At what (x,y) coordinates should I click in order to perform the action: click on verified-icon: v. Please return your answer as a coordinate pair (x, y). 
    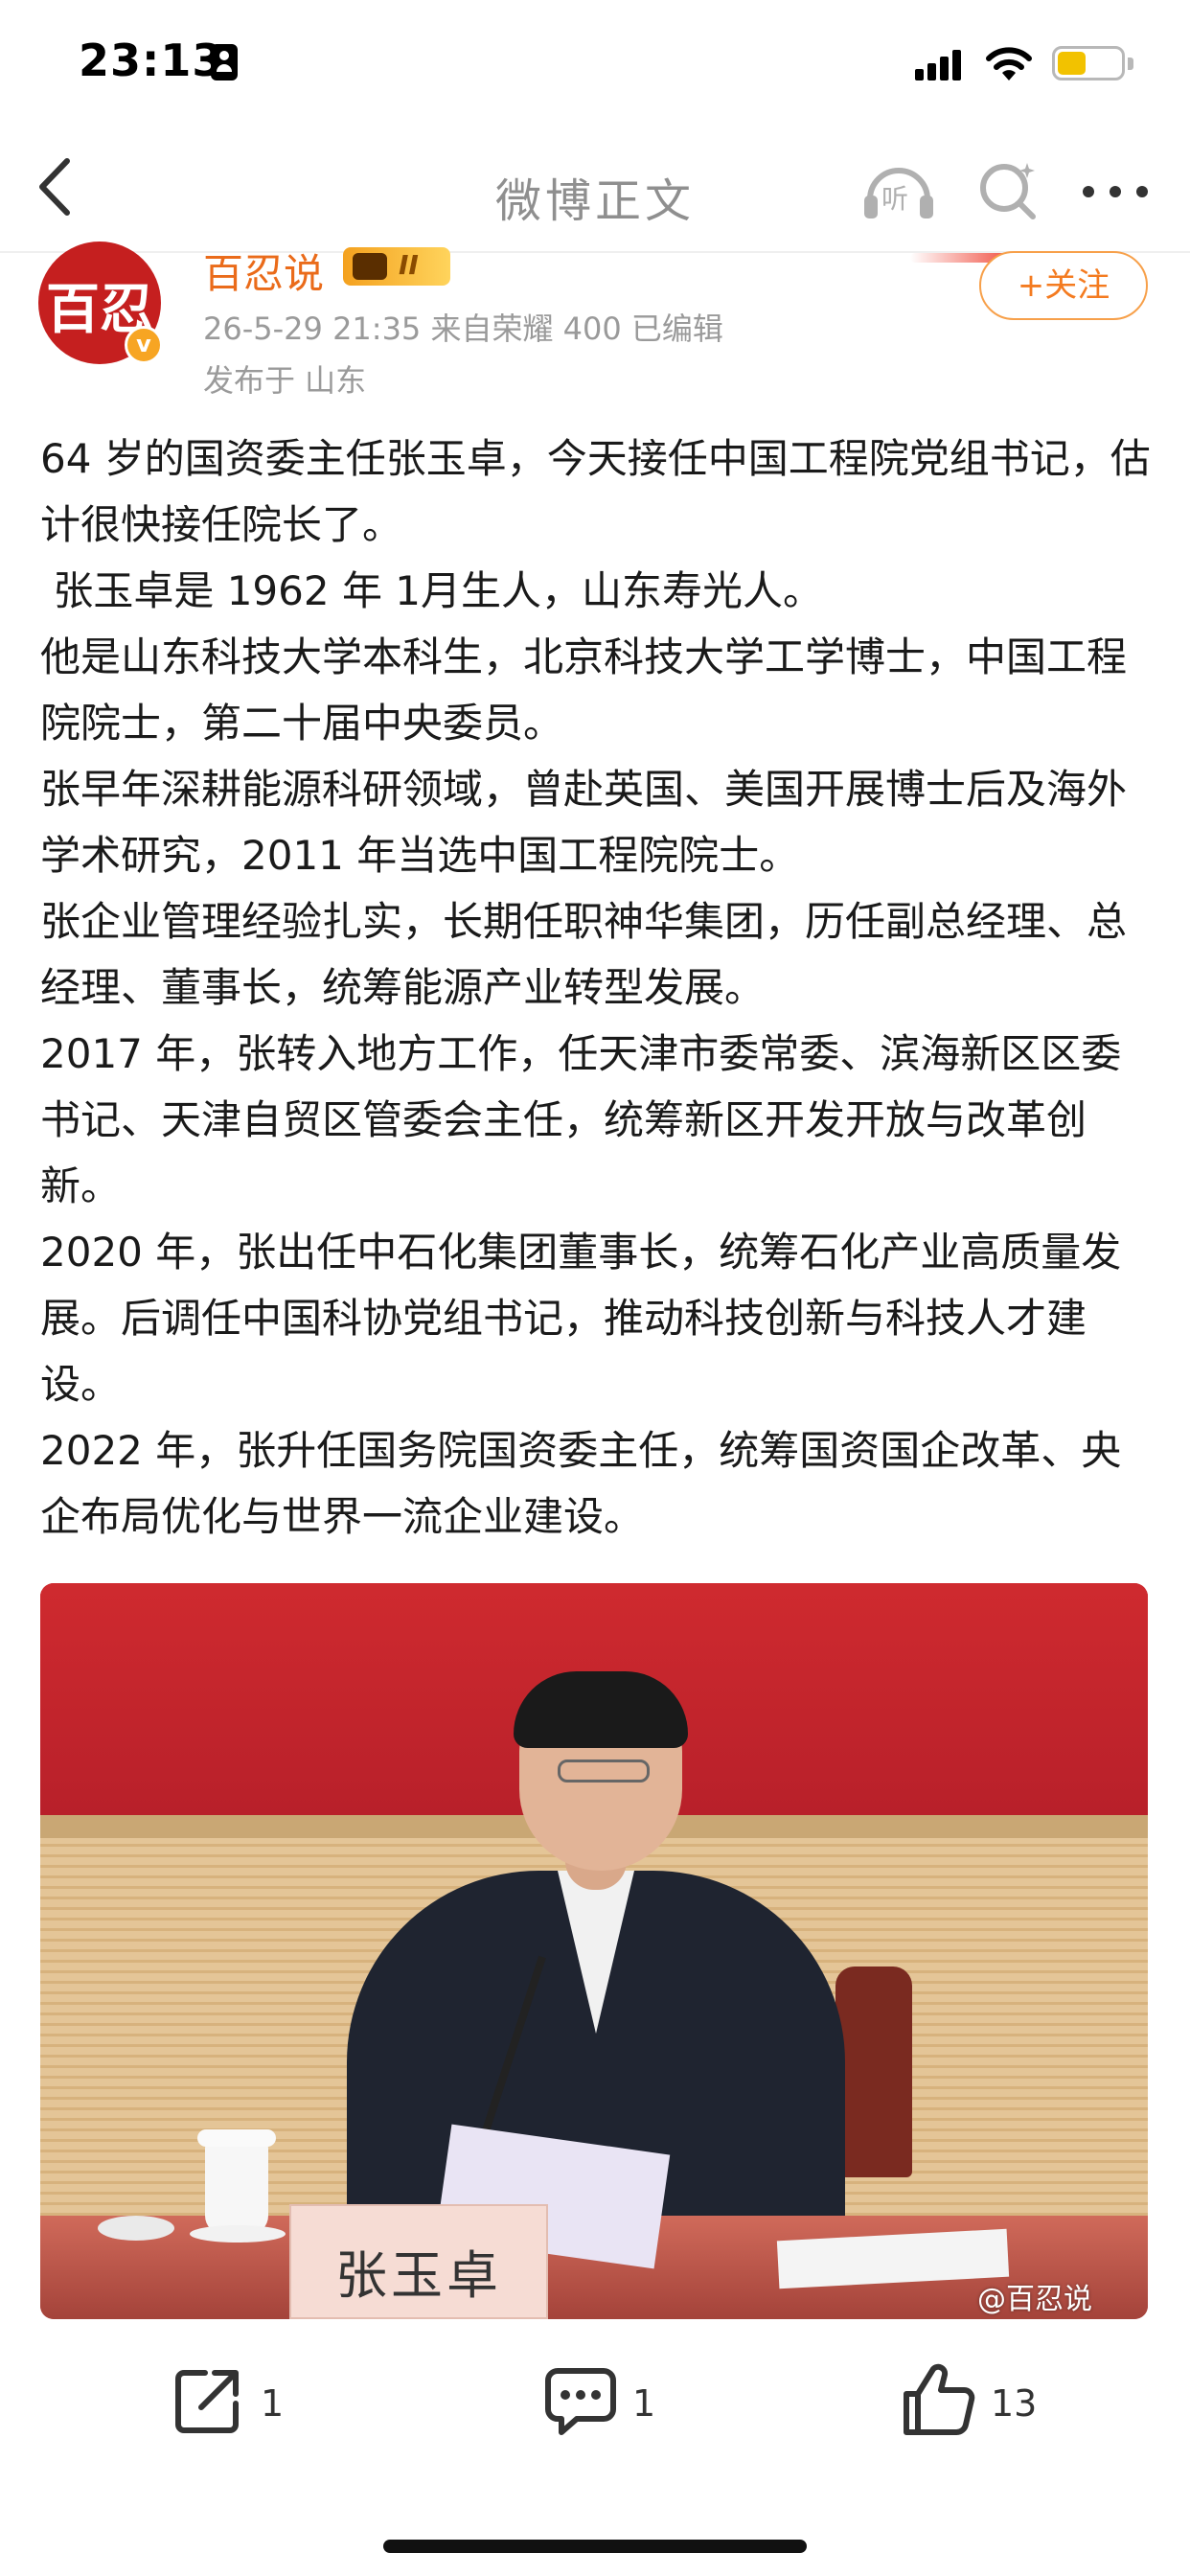
    Looking at the image, I should click on (144, 345).